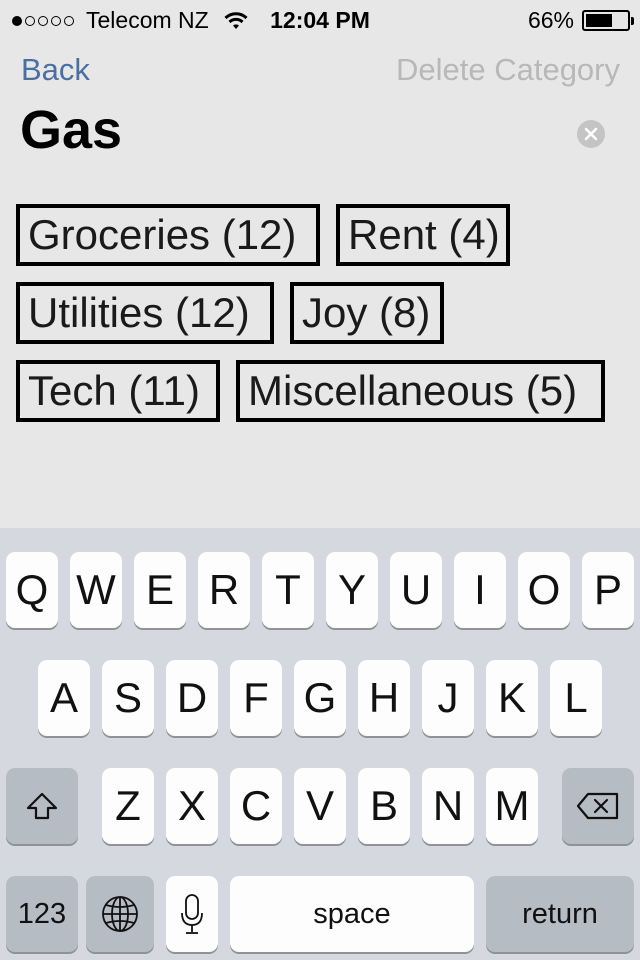 Image resolution: width=640 pixels, height=960 pixels. What do you see at coordinates (384, 698) in the screenshot?
I see `key-h: H` at bounding box center [384, 698].